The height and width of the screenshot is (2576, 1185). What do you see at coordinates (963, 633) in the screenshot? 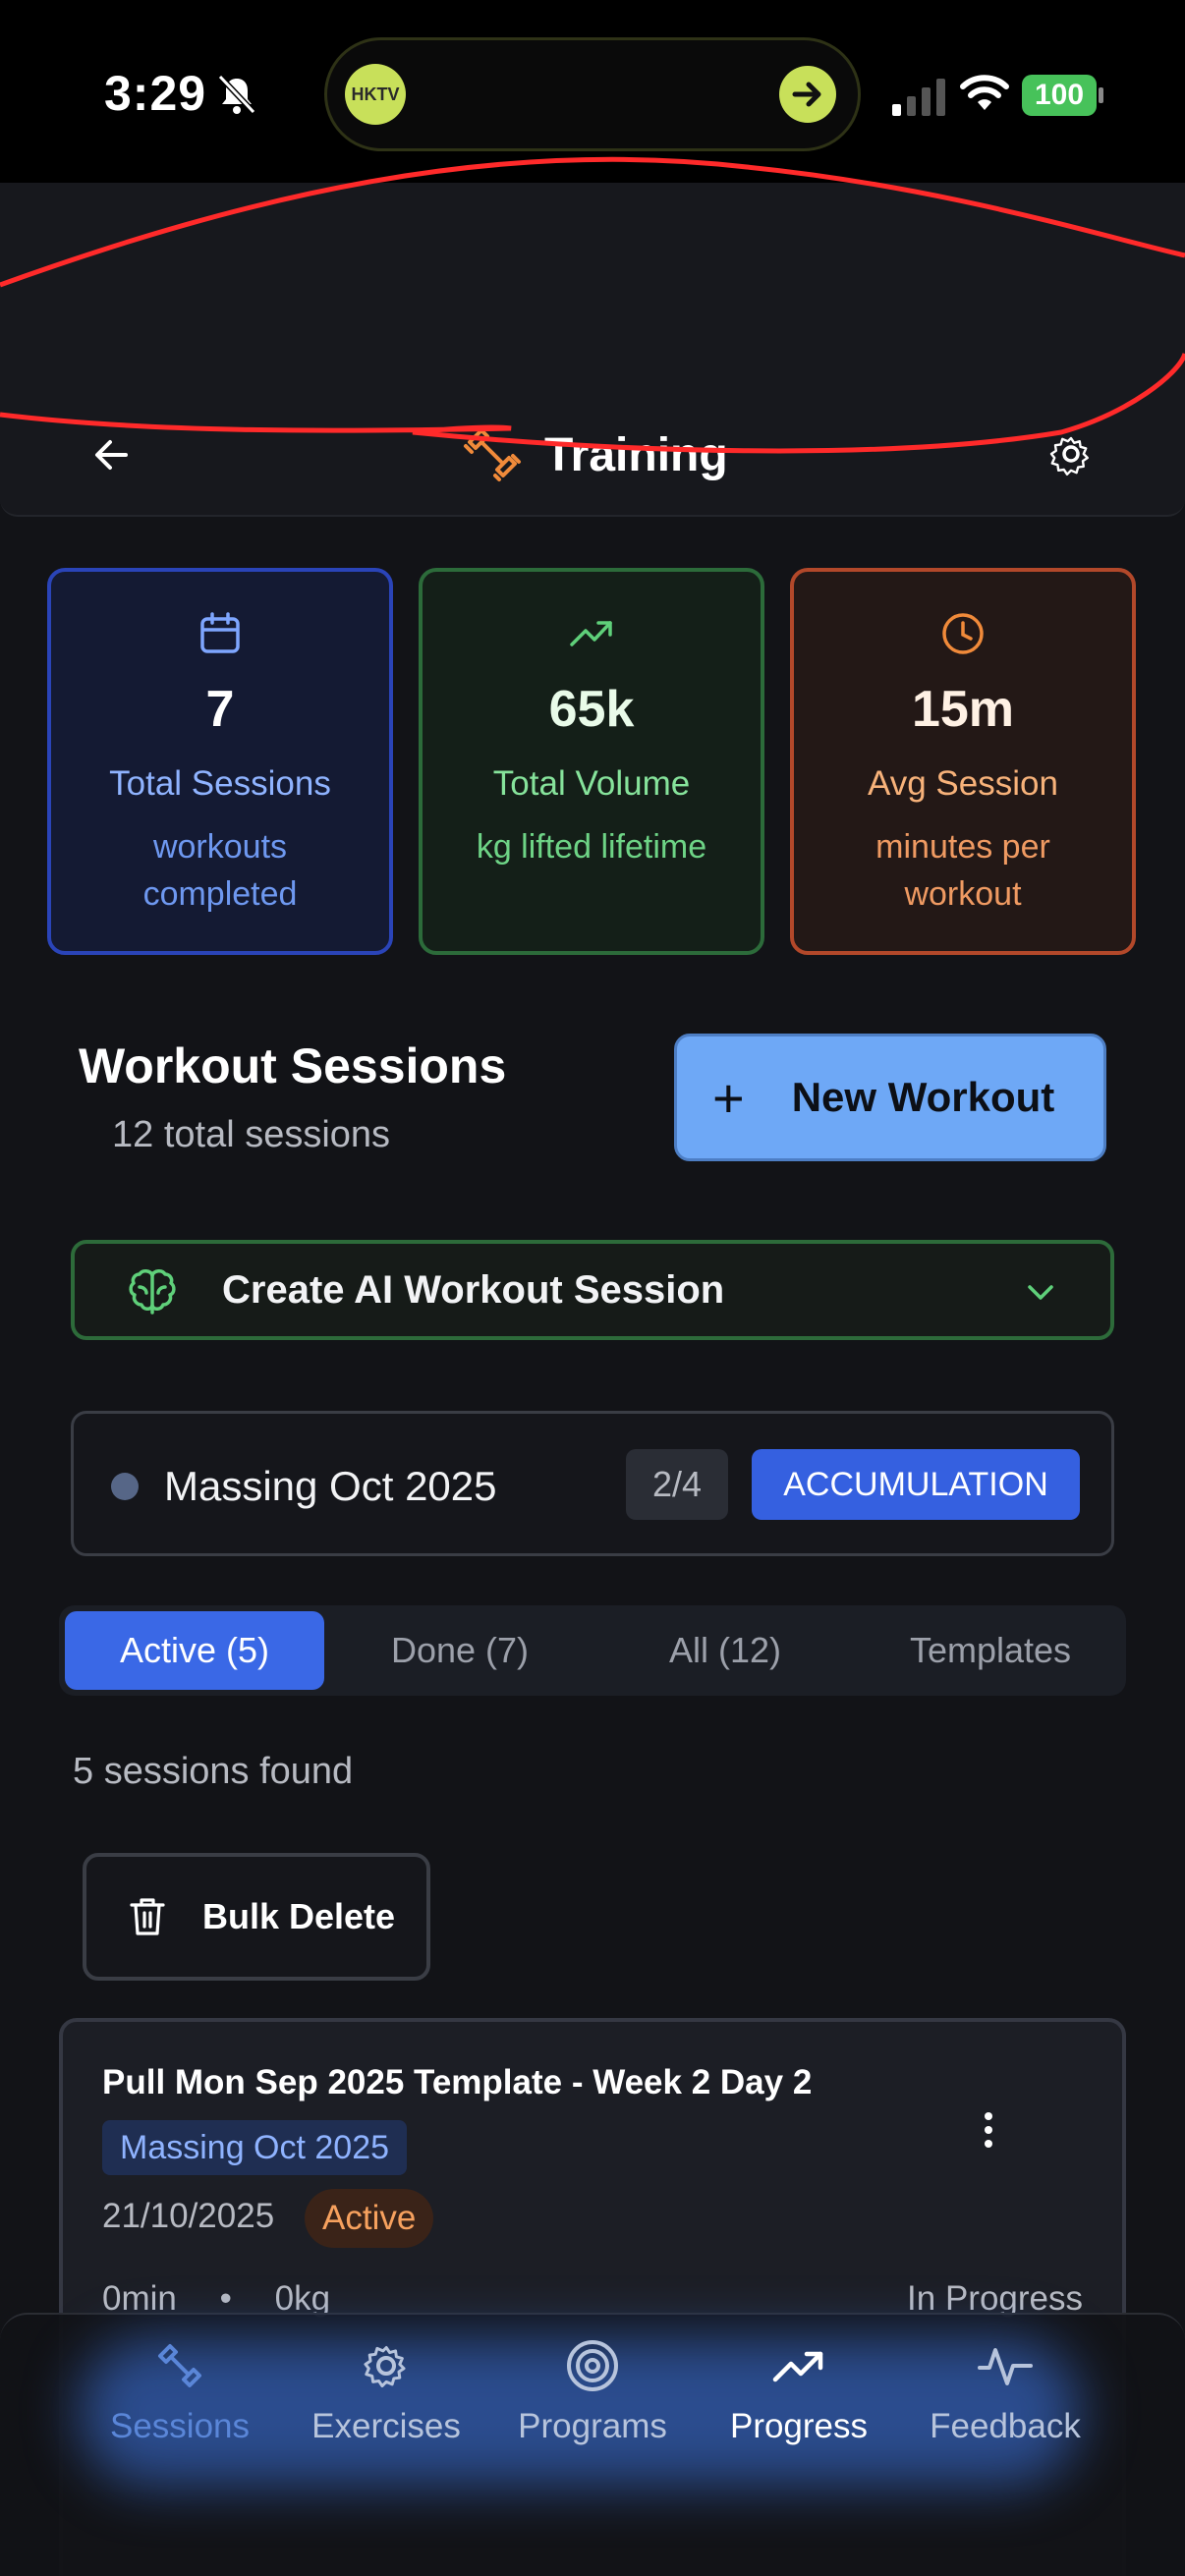
I see `clock-icon` at bounding box center [963, 633].